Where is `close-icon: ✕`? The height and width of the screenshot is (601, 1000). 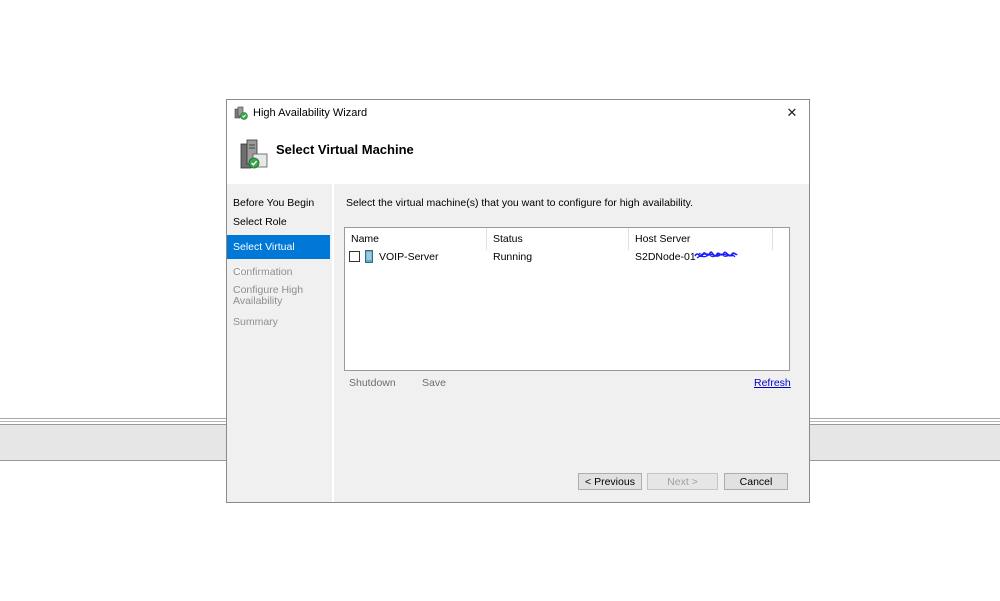
close-icon: ✕ is located at coordinates (792, 112).